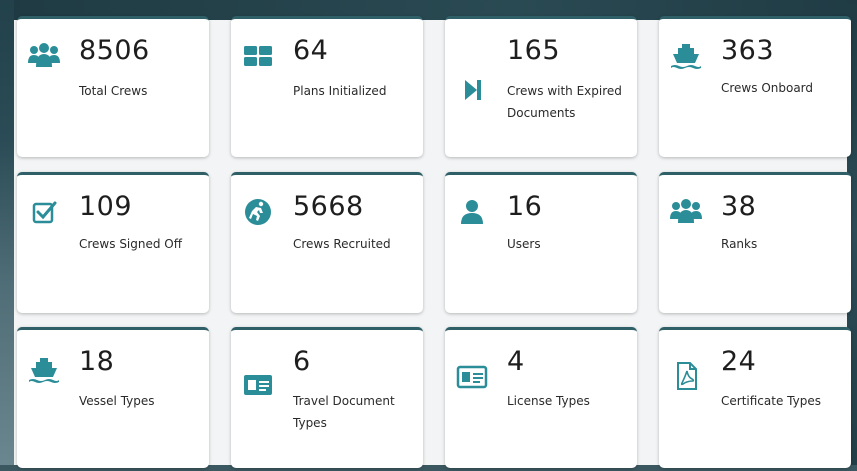  I want to click on stat-count: 8506, so click(114, 50).